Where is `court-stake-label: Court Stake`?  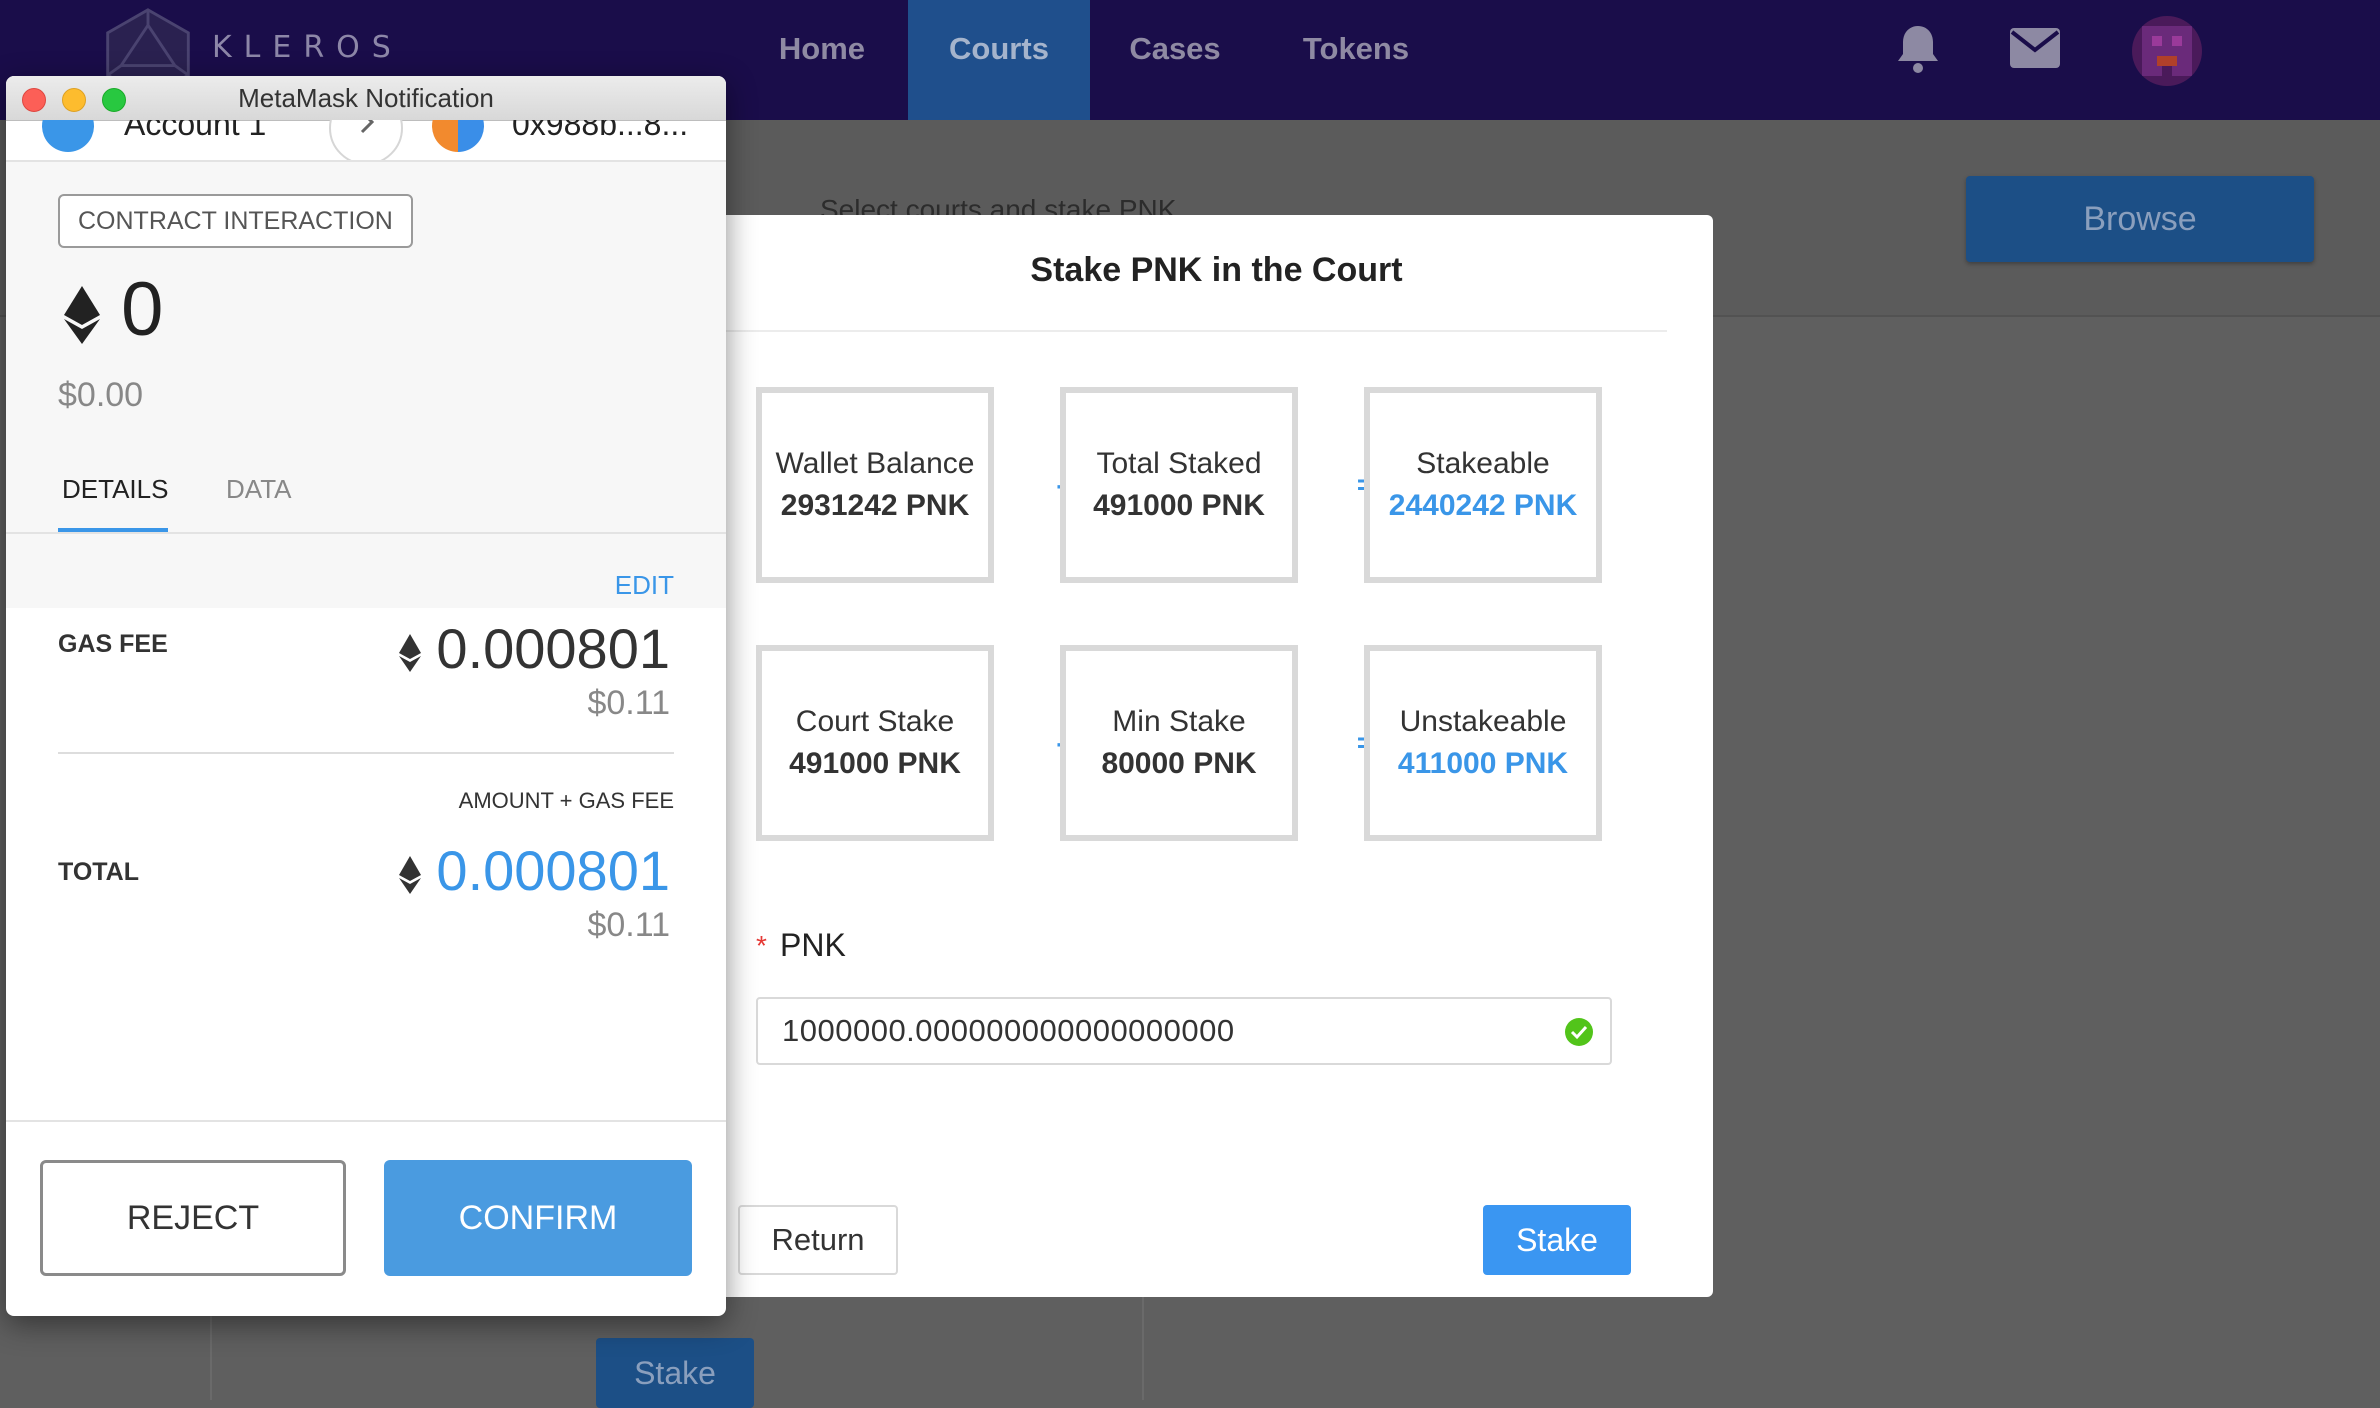 court-stake-label: Court Stake is located at coordinates (875, 721).